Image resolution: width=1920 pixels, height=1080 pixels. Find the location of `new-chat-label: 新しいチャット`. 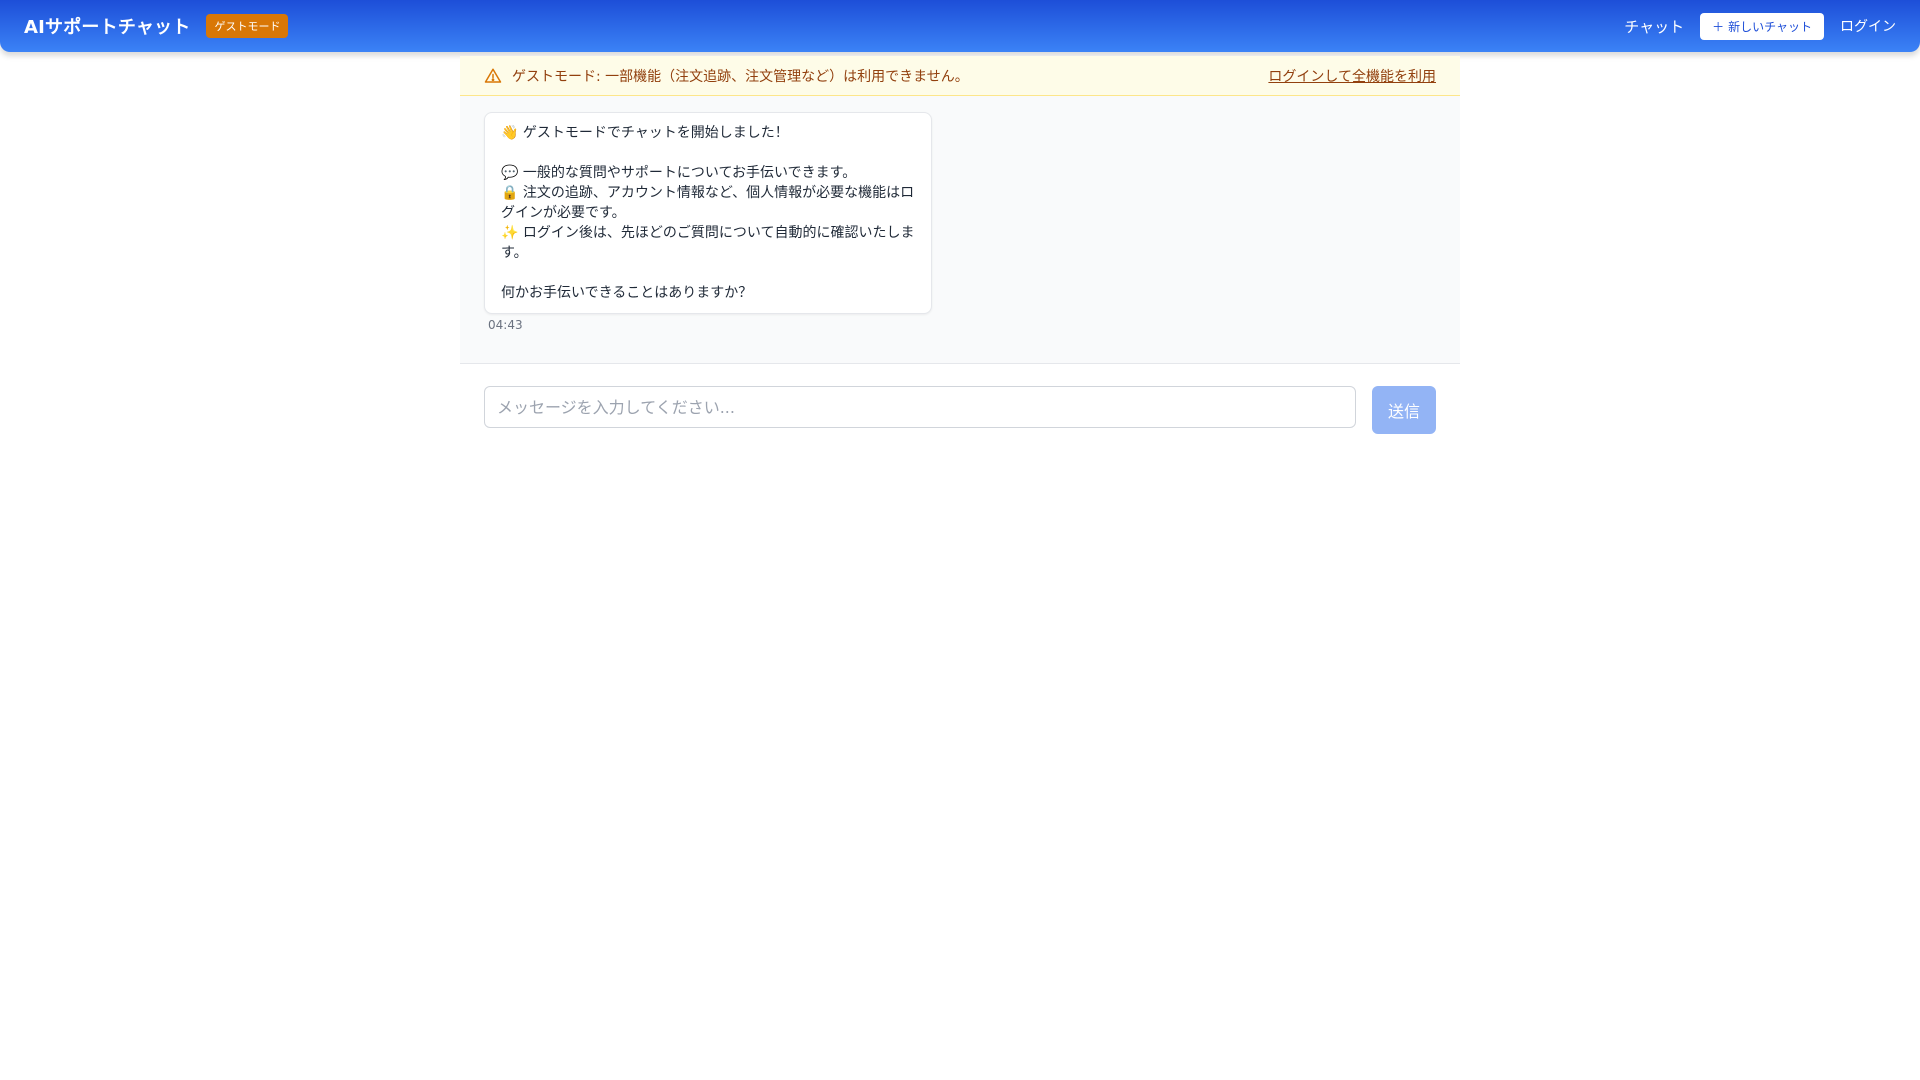

new-chat-label: 新しいチャット is located at coordinates (1770, 26).